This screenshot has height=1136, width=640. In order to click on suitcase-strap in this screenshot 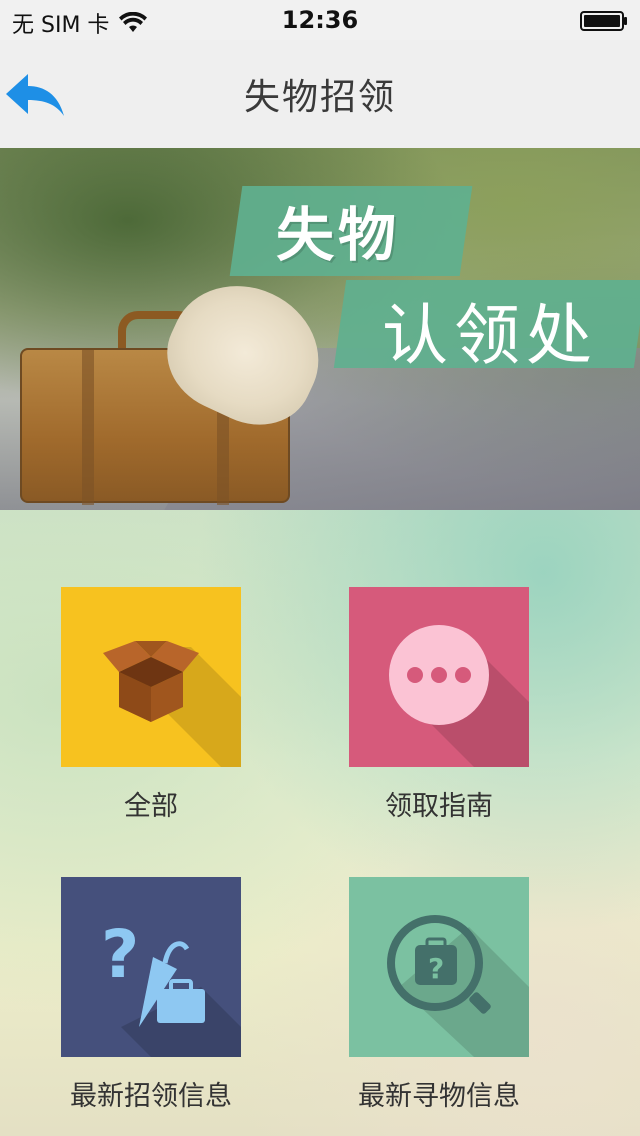, I will do `click(88, 427)`.